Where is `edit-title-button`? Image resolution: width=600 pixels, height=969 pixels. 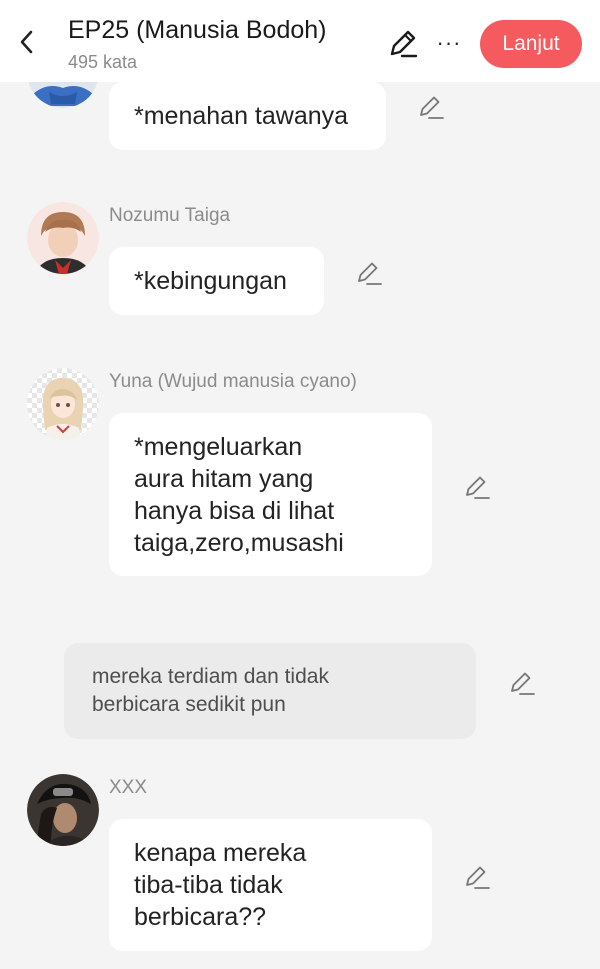 edit-title-button is located at coordinates (403, 43).